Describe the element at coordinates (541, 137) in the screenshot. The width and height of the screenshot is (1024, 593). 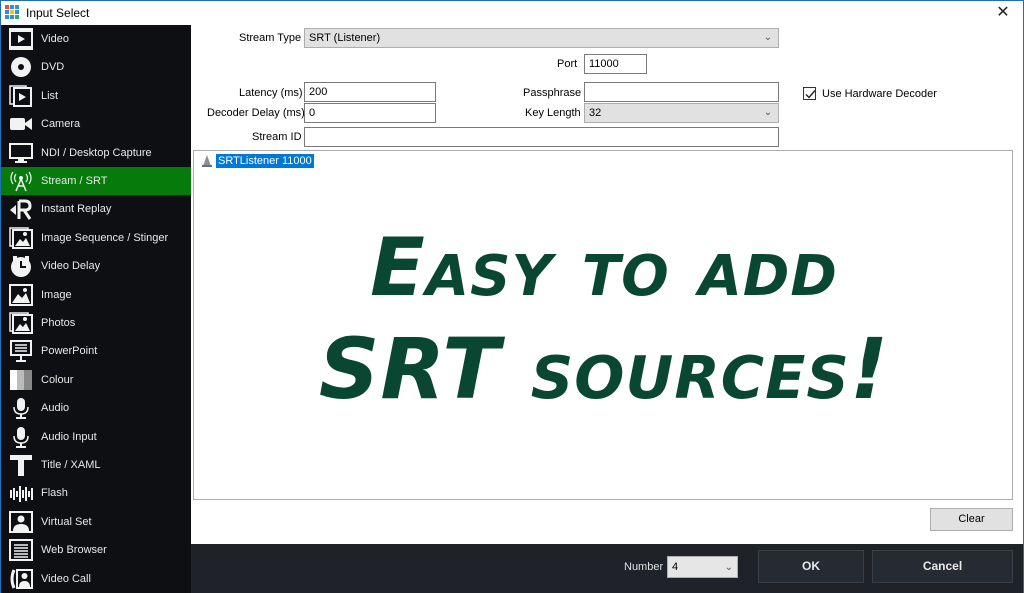
I see `stream-id-field` at that location.